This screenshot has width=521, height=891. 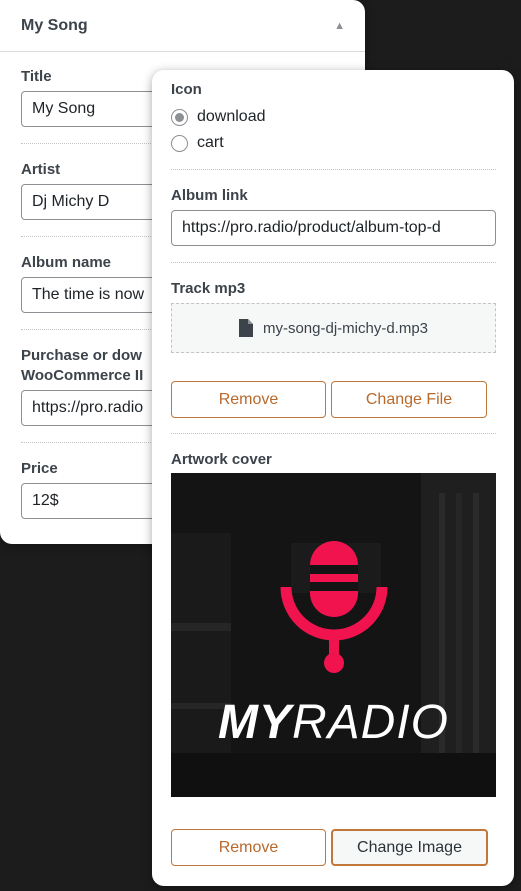 I want to click on radio-download: download, so click(x=218, y=117).